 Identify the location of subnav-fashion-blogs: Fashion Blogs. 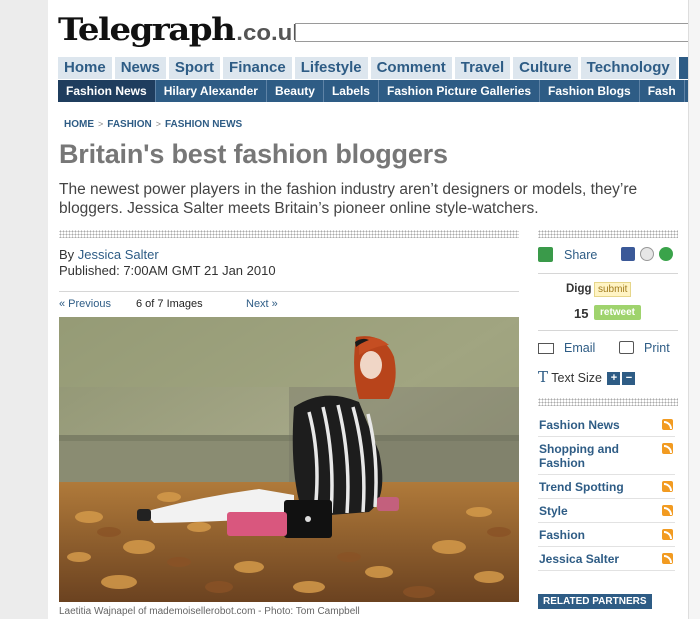
(590, 91).